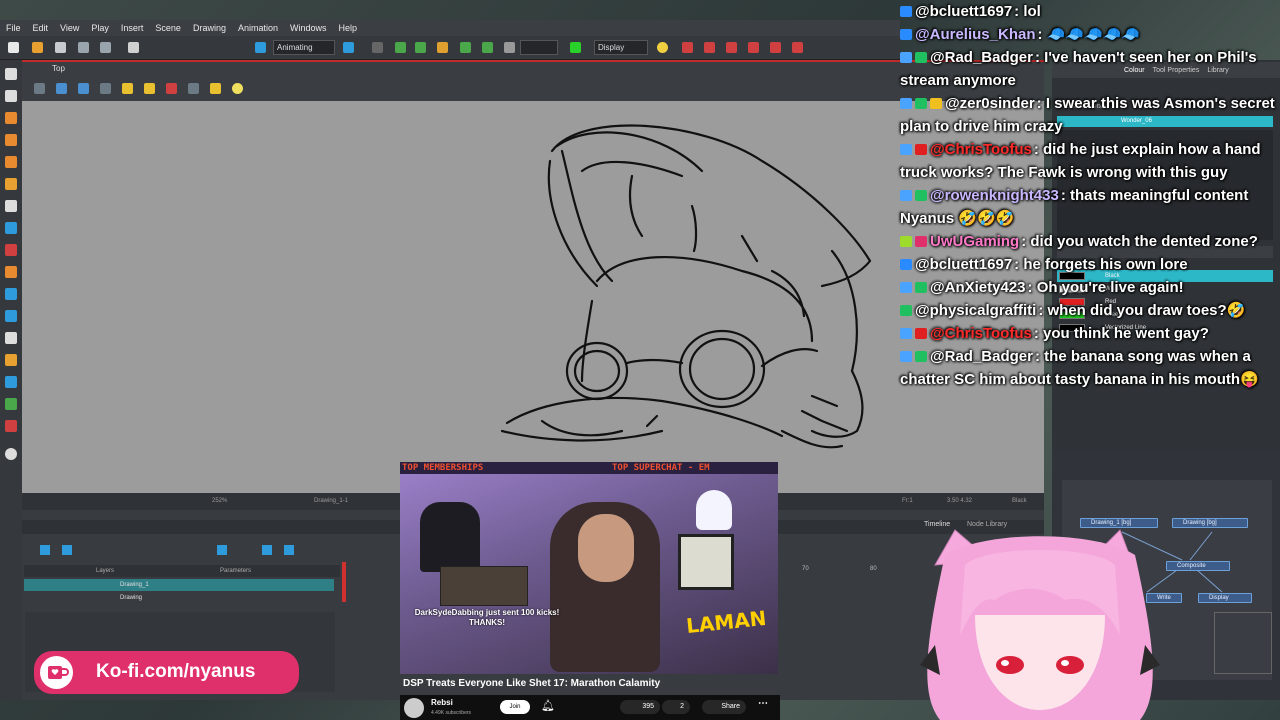 Image resolution: width=1280 pixels, height=720 pixels. Describe the element at coordinates (105, 47) in the screenshot. I see `export-icon` at that location.